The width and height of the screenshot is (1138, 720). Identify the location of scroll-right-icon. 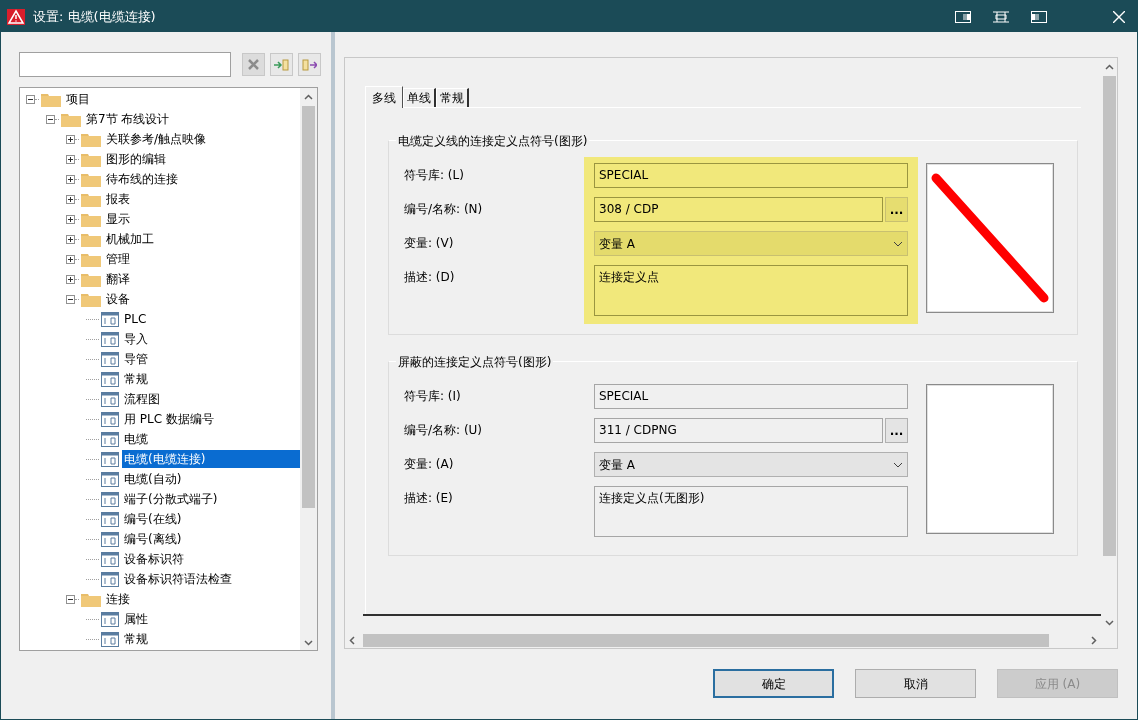
(1094, 640).